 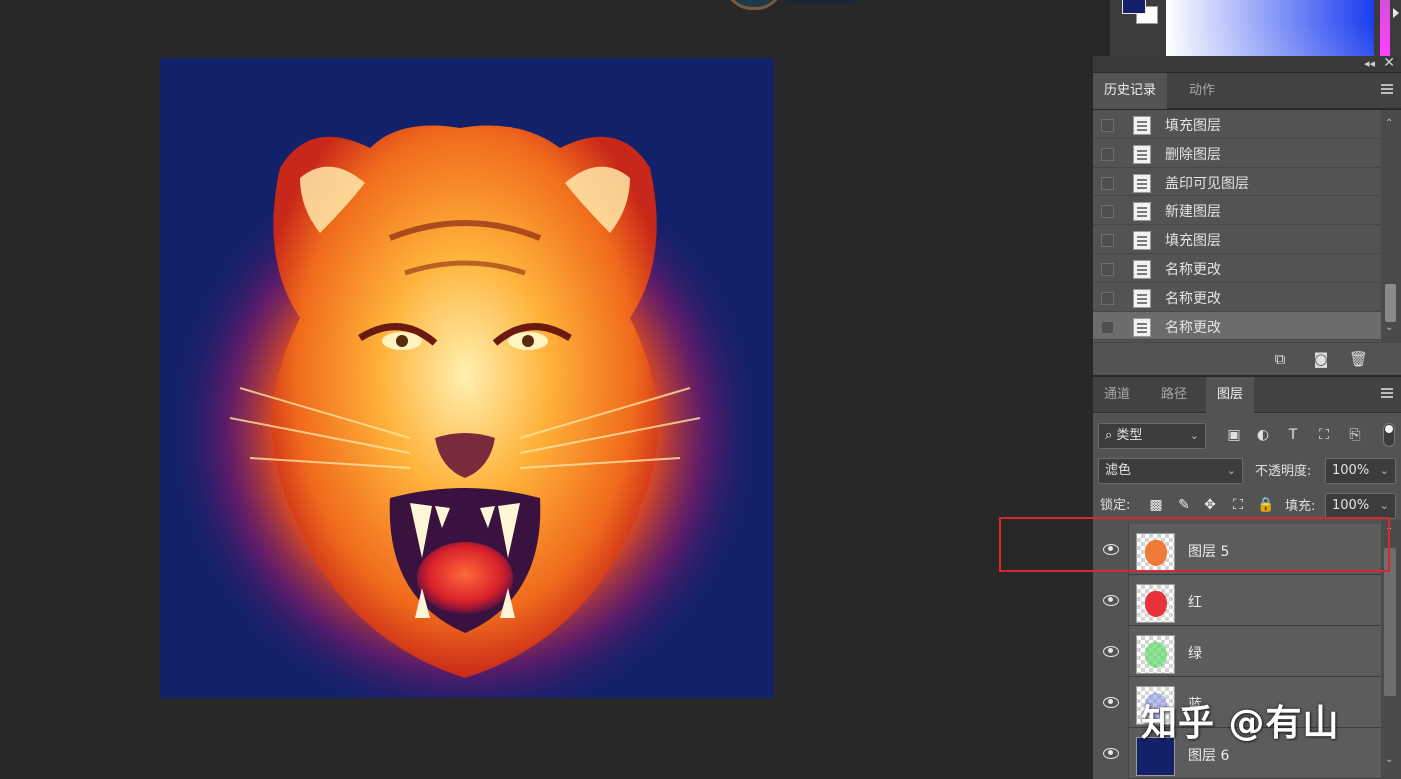 What do you see at coordinates (1237, 211) in the screenshot?
I see `history-item: 新建图层` at bounding box center [1237, 211].